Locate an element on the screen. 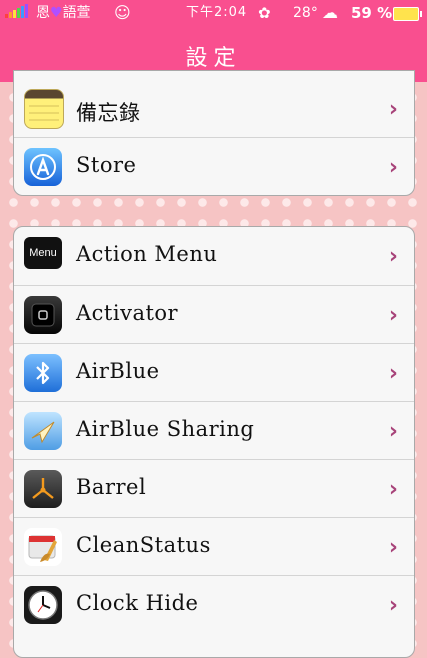 The image size is (427, 658). cleanstatus-icon is located at coordinates (43, 547).